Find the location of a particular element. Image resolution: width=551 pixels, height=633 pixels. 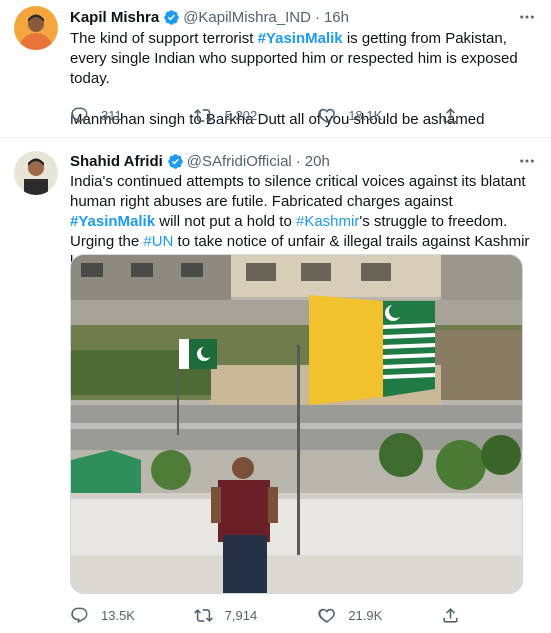

like-button: 21.9K is located at coordinates (366, 615).